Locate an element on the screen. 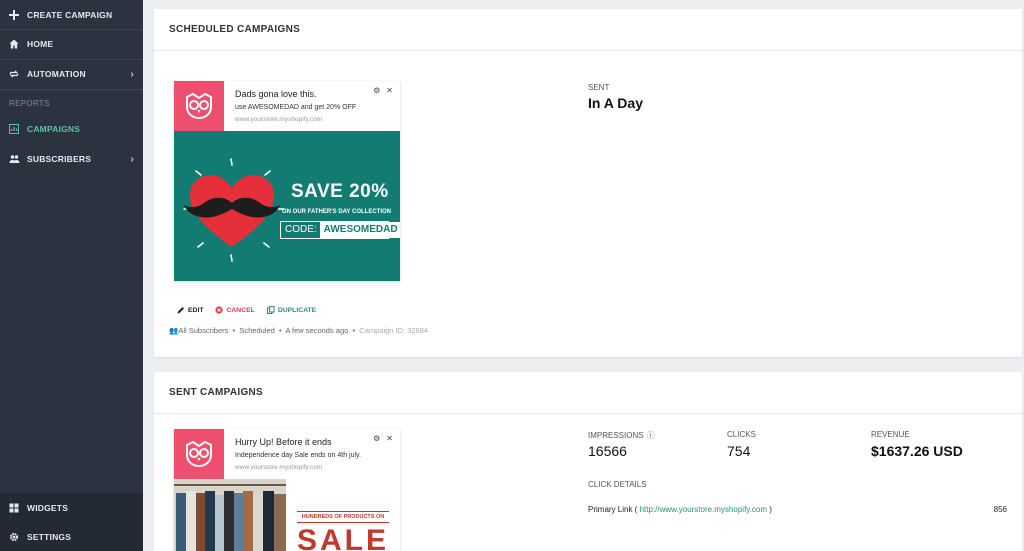 This screenshot has height=551, width=1024. campaign-id-text: Campaign ID: 32884 is located at coordinates (394, 330).